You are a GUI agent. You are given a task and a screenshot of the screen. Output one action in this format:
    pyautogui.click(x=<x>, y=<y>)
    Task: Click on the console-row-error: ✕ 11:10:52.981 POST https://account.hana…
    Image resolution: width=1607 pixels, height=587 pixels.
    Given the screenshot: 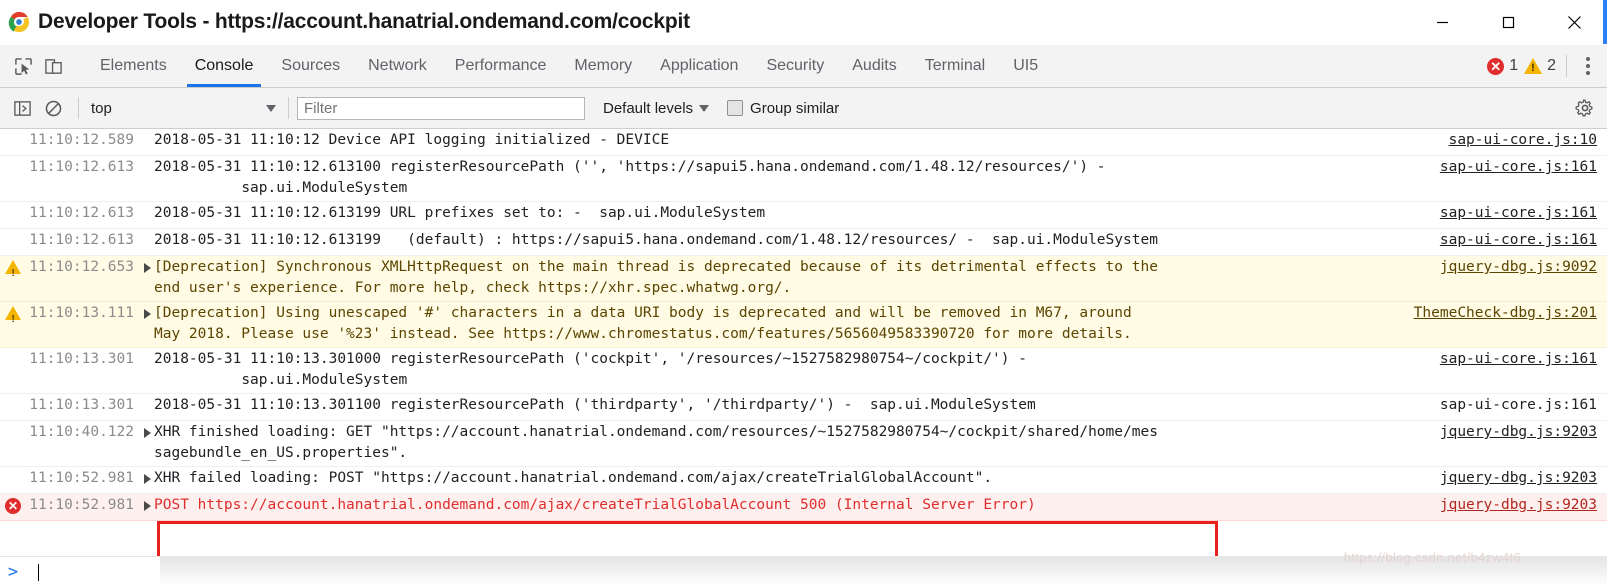 What is the action you would take?
    pyautogui.click(x=803, y=507)
    